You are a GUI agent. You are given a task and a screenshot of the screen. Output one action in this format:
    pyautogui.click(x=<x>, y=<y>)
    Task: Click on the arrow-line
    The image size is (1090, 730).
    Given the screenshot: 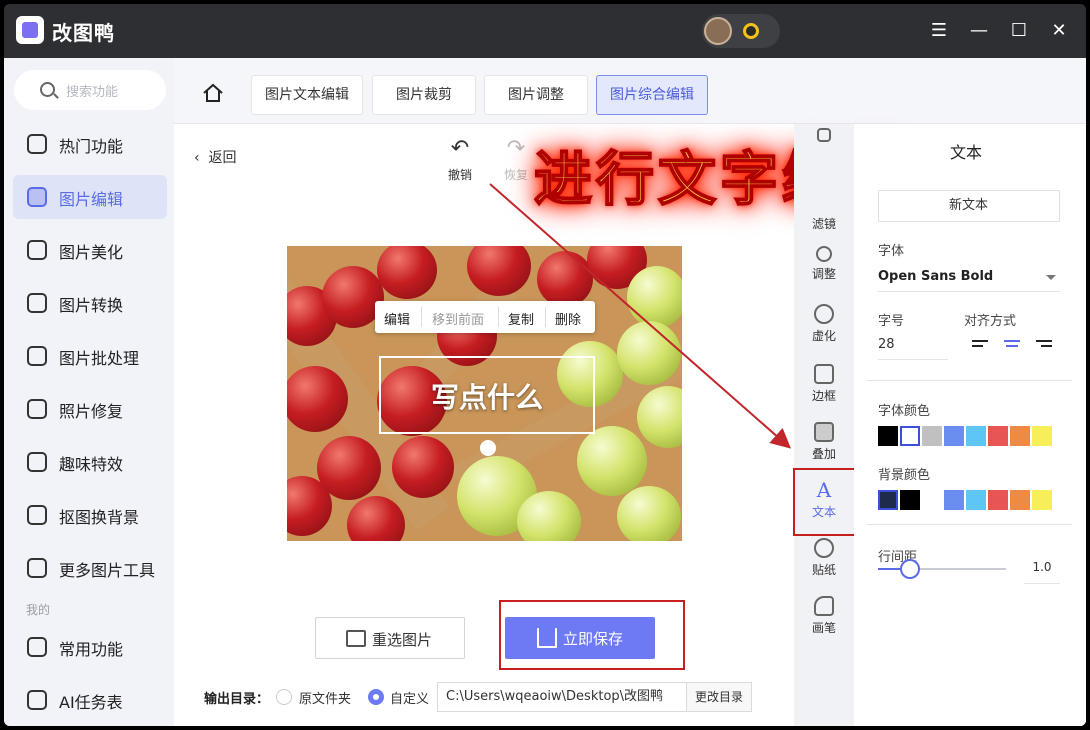 What is the action you would take?
    pyautogui.click(x=640, y=316)
    